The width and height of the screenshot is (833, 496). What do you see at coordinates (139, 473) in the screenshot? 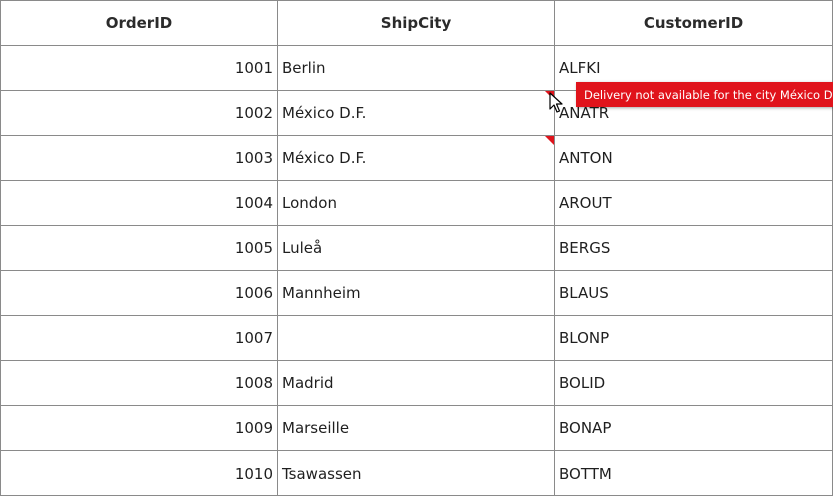
I see `cell-orderid: 1010` at bounding box center [139, 473].